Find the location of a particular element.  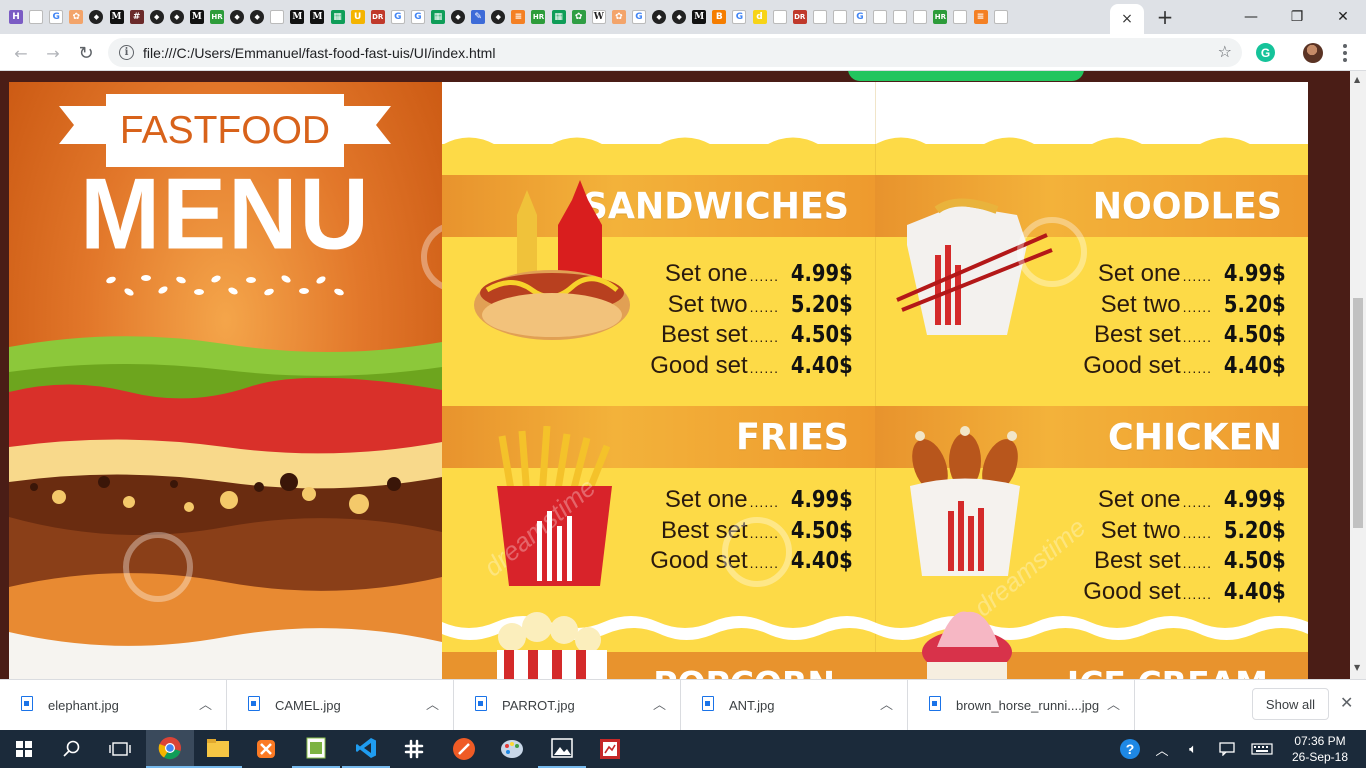

new-tab-button: + is located at coordinates (1165, 17).